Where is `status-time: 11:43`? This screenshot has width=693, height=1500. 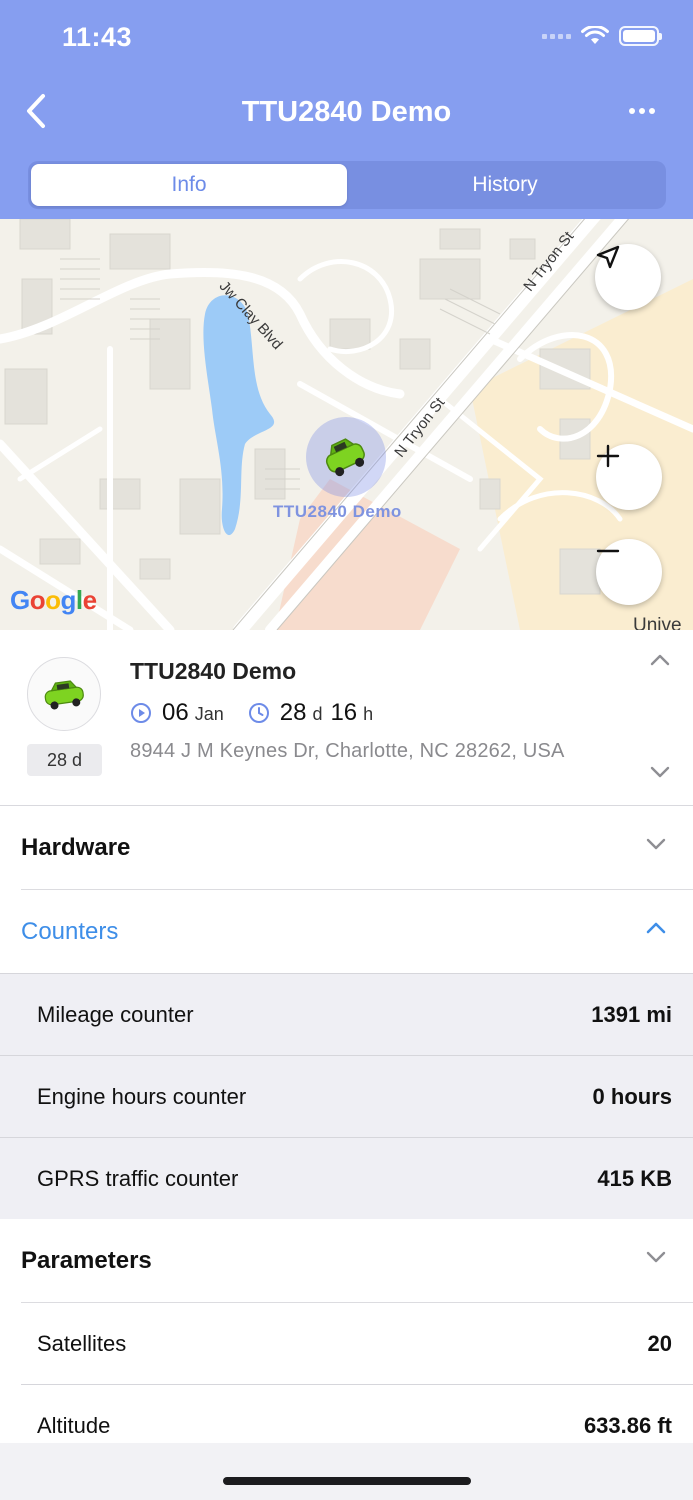 status-time: 11:43 is located at coordinates (97, 37).